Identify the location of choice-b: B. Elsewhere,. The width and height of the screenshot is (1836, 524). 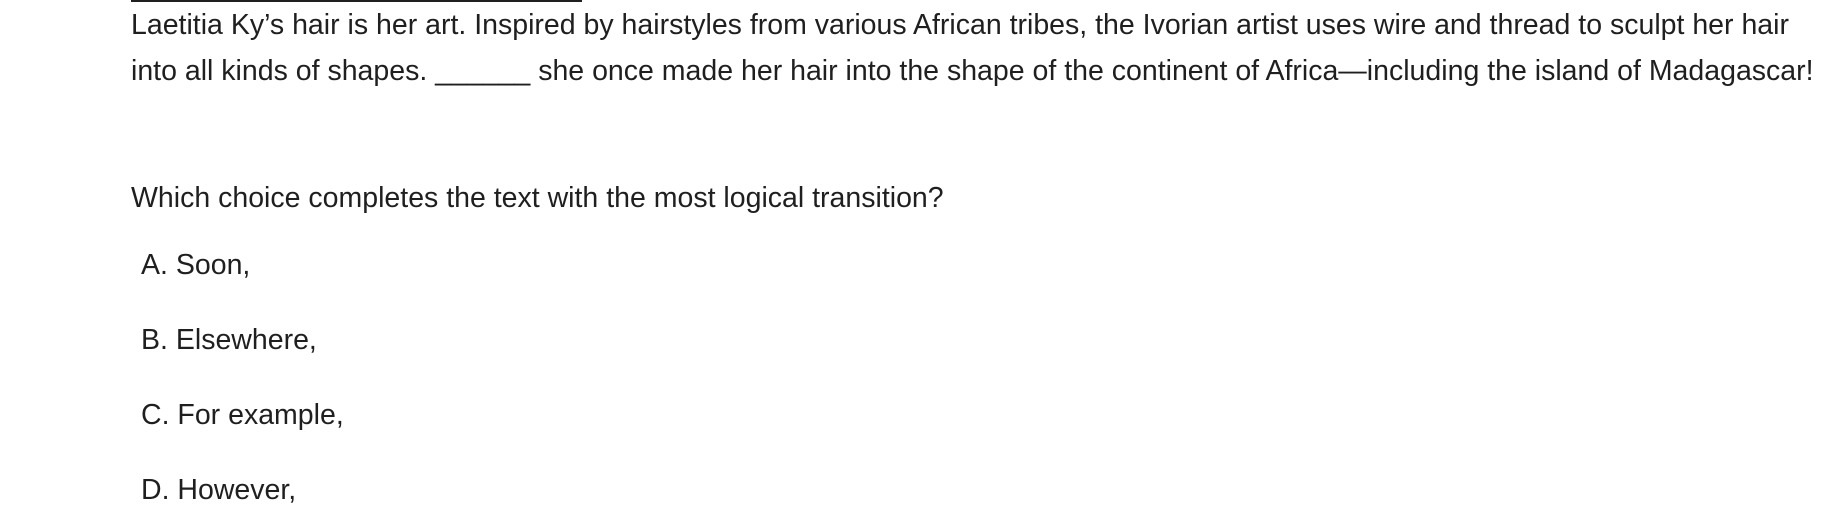
(242, 354).